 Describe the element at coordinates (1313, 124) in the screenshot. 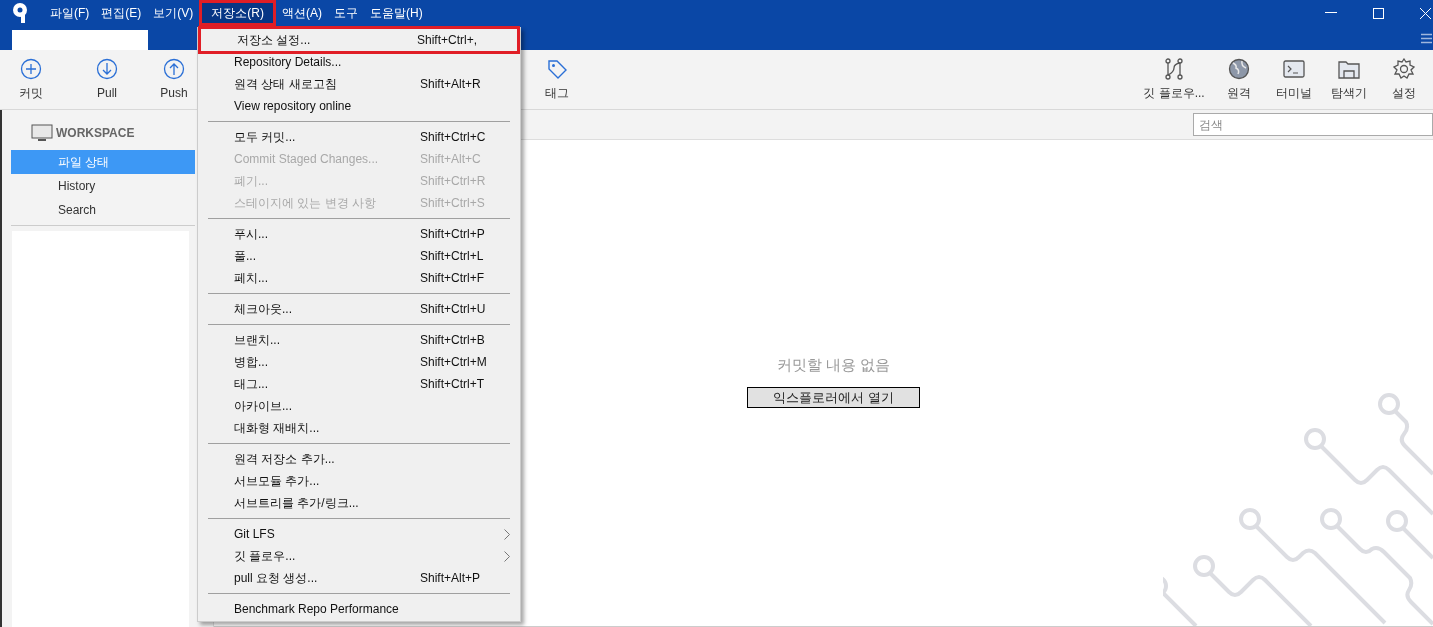

I see `search-field: 검색` at that location.